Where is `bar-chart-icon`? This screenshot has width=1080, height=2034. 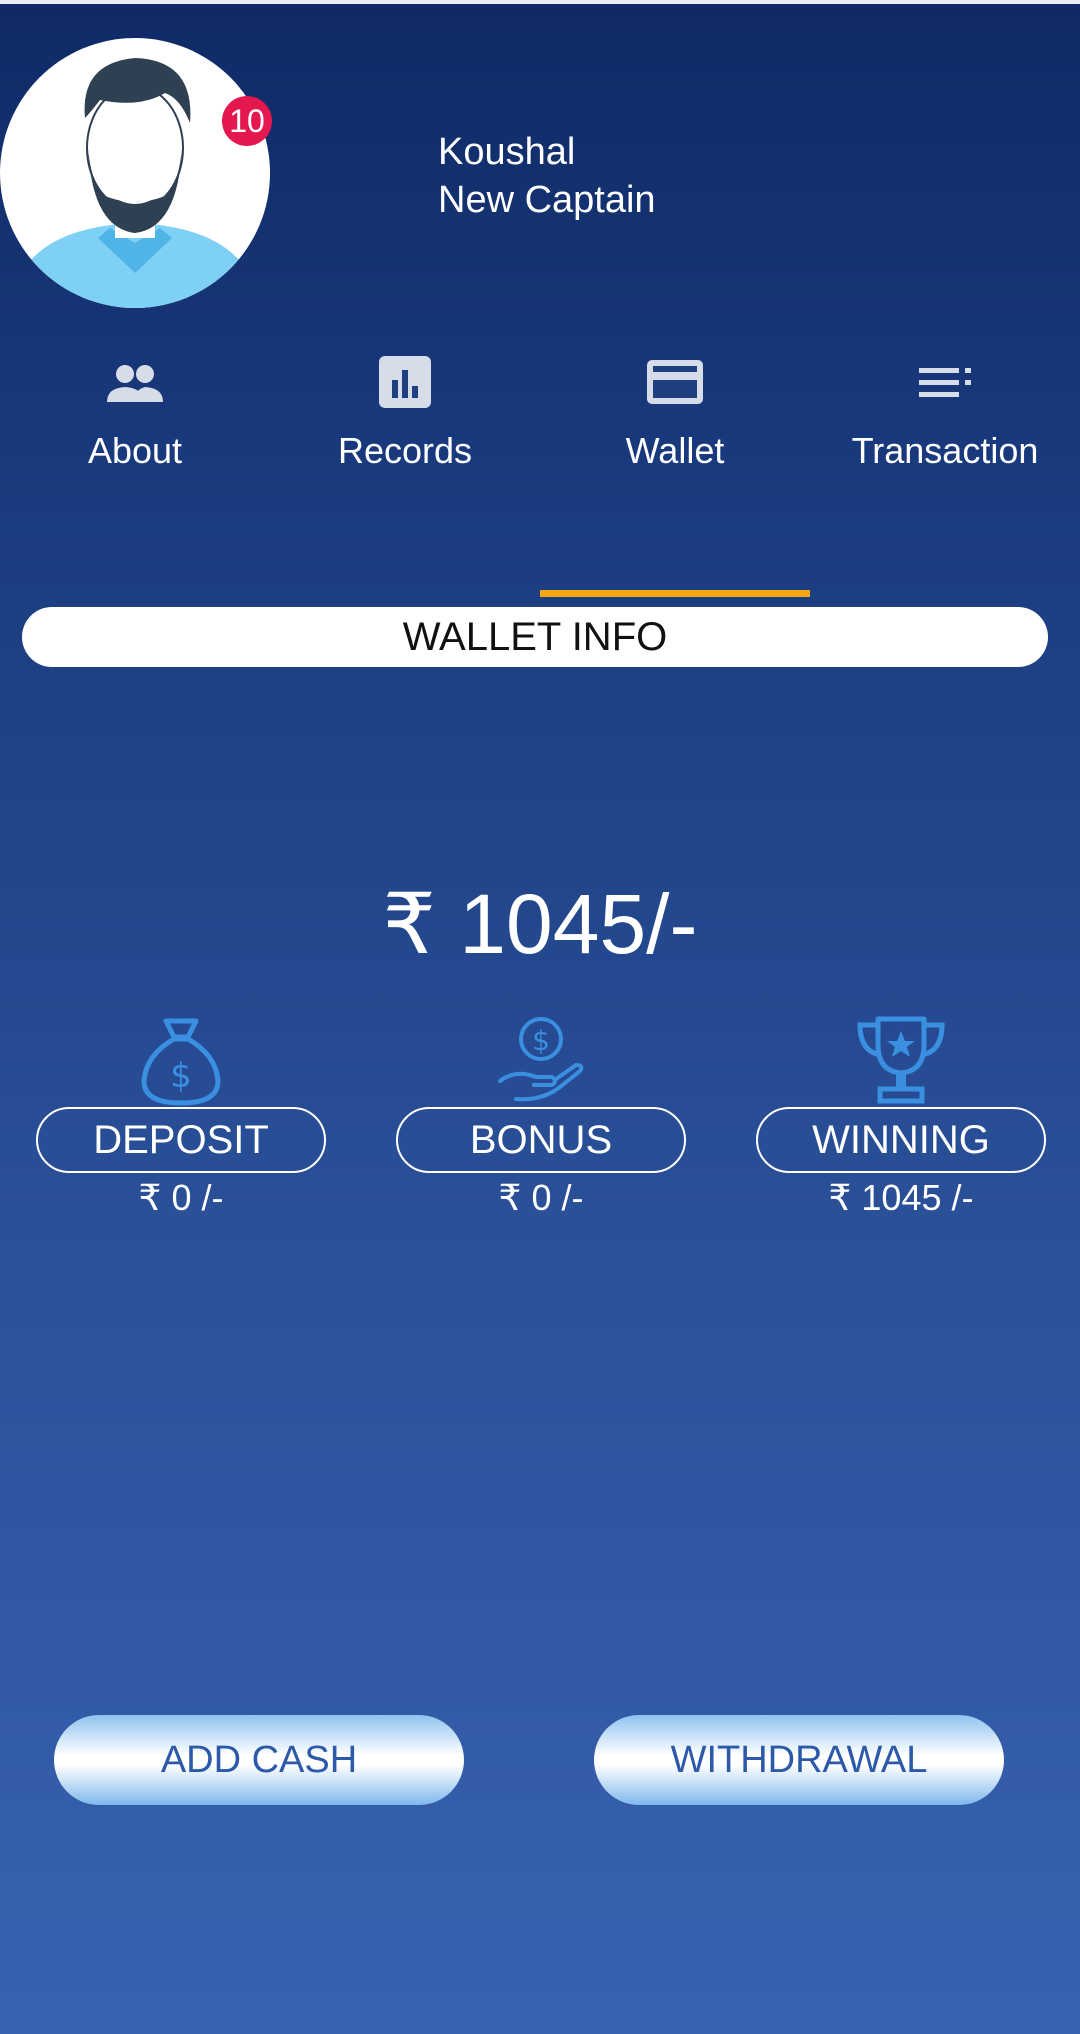
bar-chart-icon is located at coordinates (405, 382).